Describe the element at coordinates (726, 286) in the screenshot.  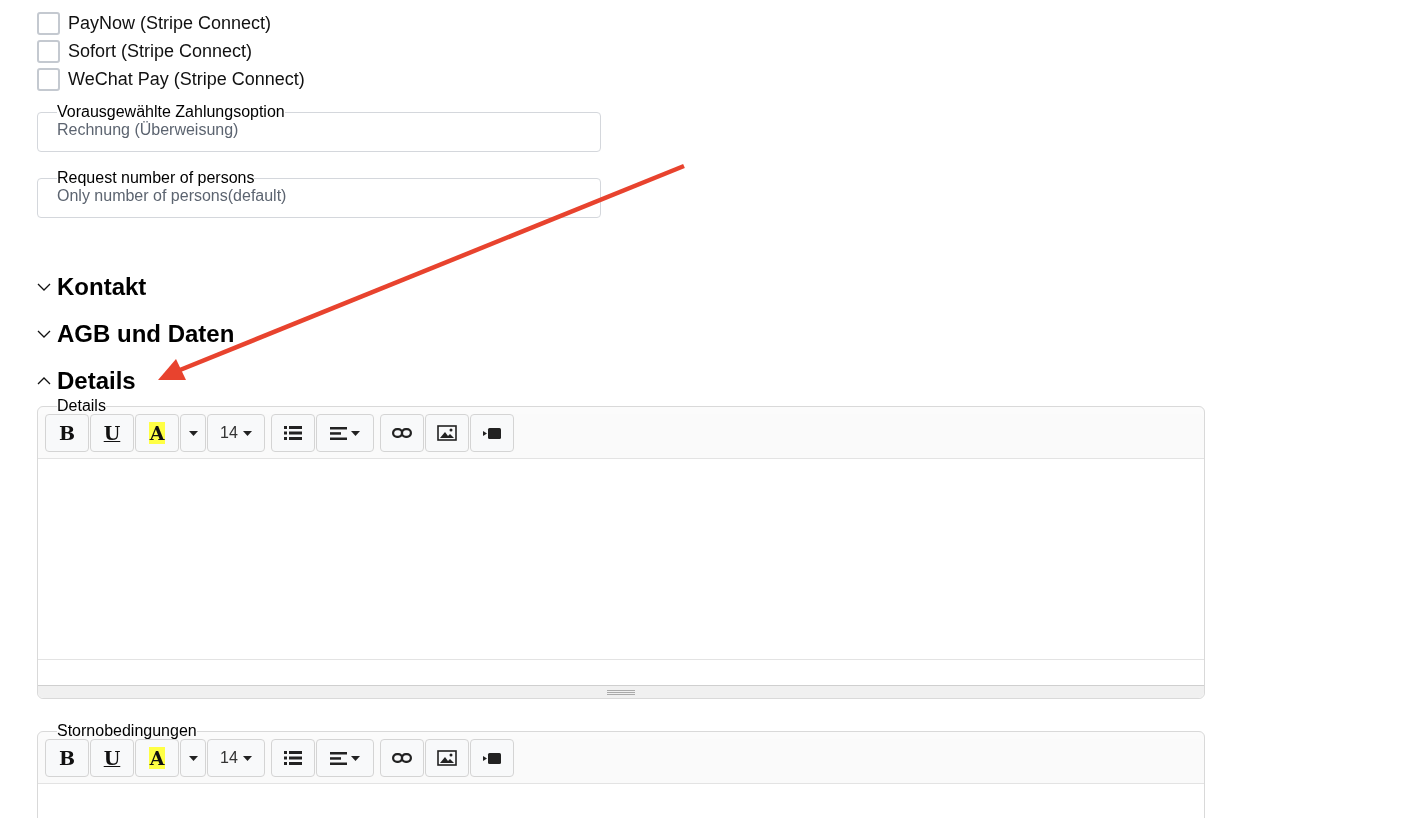
I see `section-header: Kontakt` at that location.